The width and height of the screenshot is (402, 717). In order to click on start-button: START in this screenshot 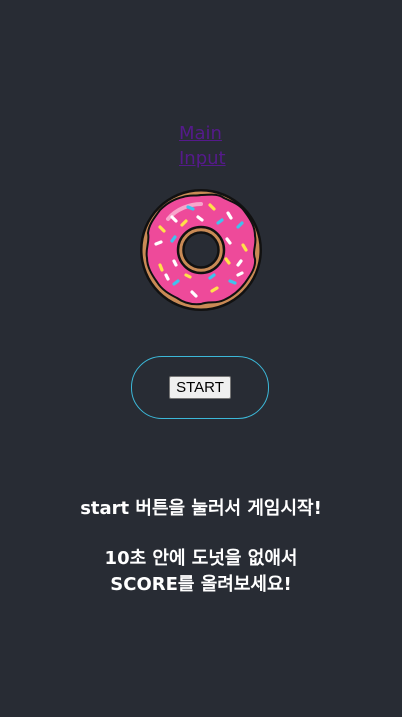, I will do `click(200, 387)`.